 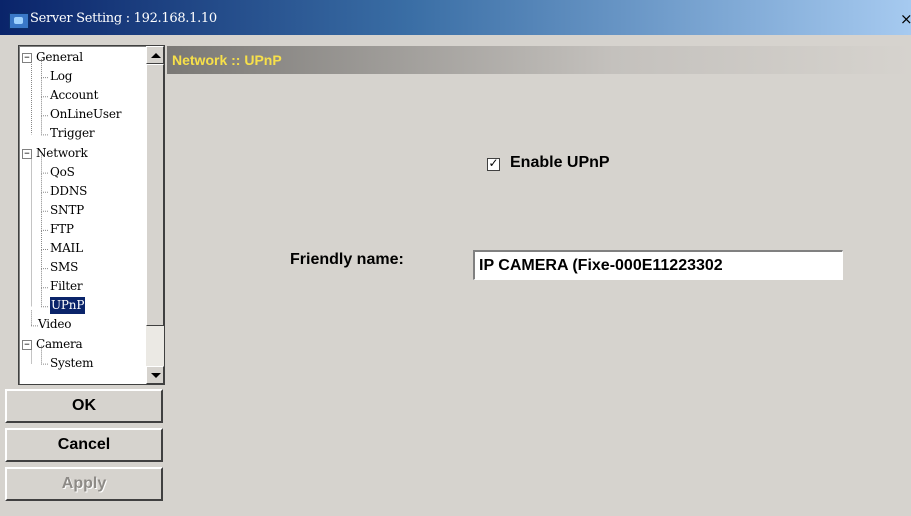 What do you see at coordinates (84, 445) in the screenshot?
I see `cancel-button: Cancel` at bounding box center [84, 445].